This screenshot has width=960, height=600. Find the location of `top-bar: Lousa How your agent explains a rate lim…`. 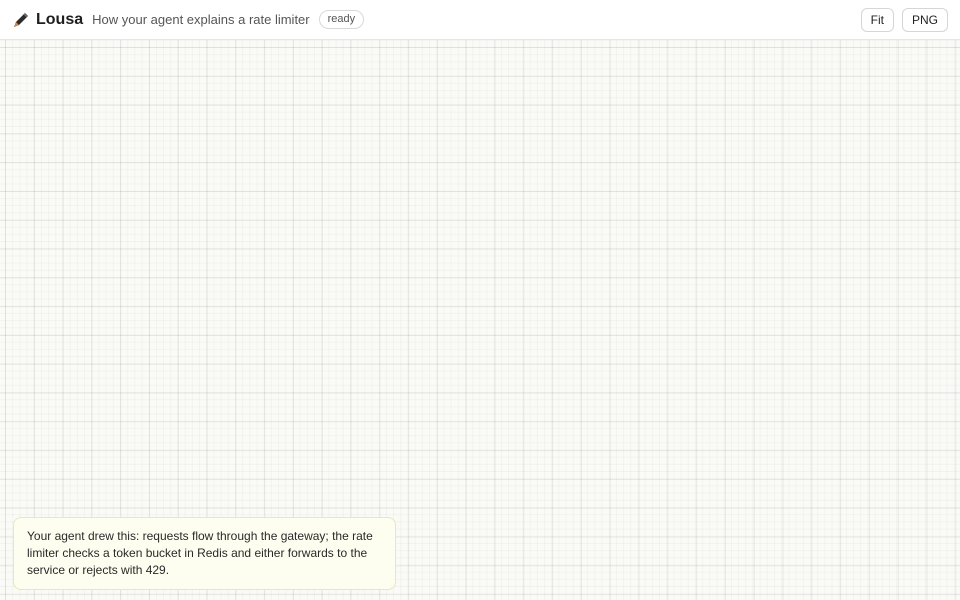

top-bar: Lousa How your agent explains a rate lim… is located at coordinates (480, 20).